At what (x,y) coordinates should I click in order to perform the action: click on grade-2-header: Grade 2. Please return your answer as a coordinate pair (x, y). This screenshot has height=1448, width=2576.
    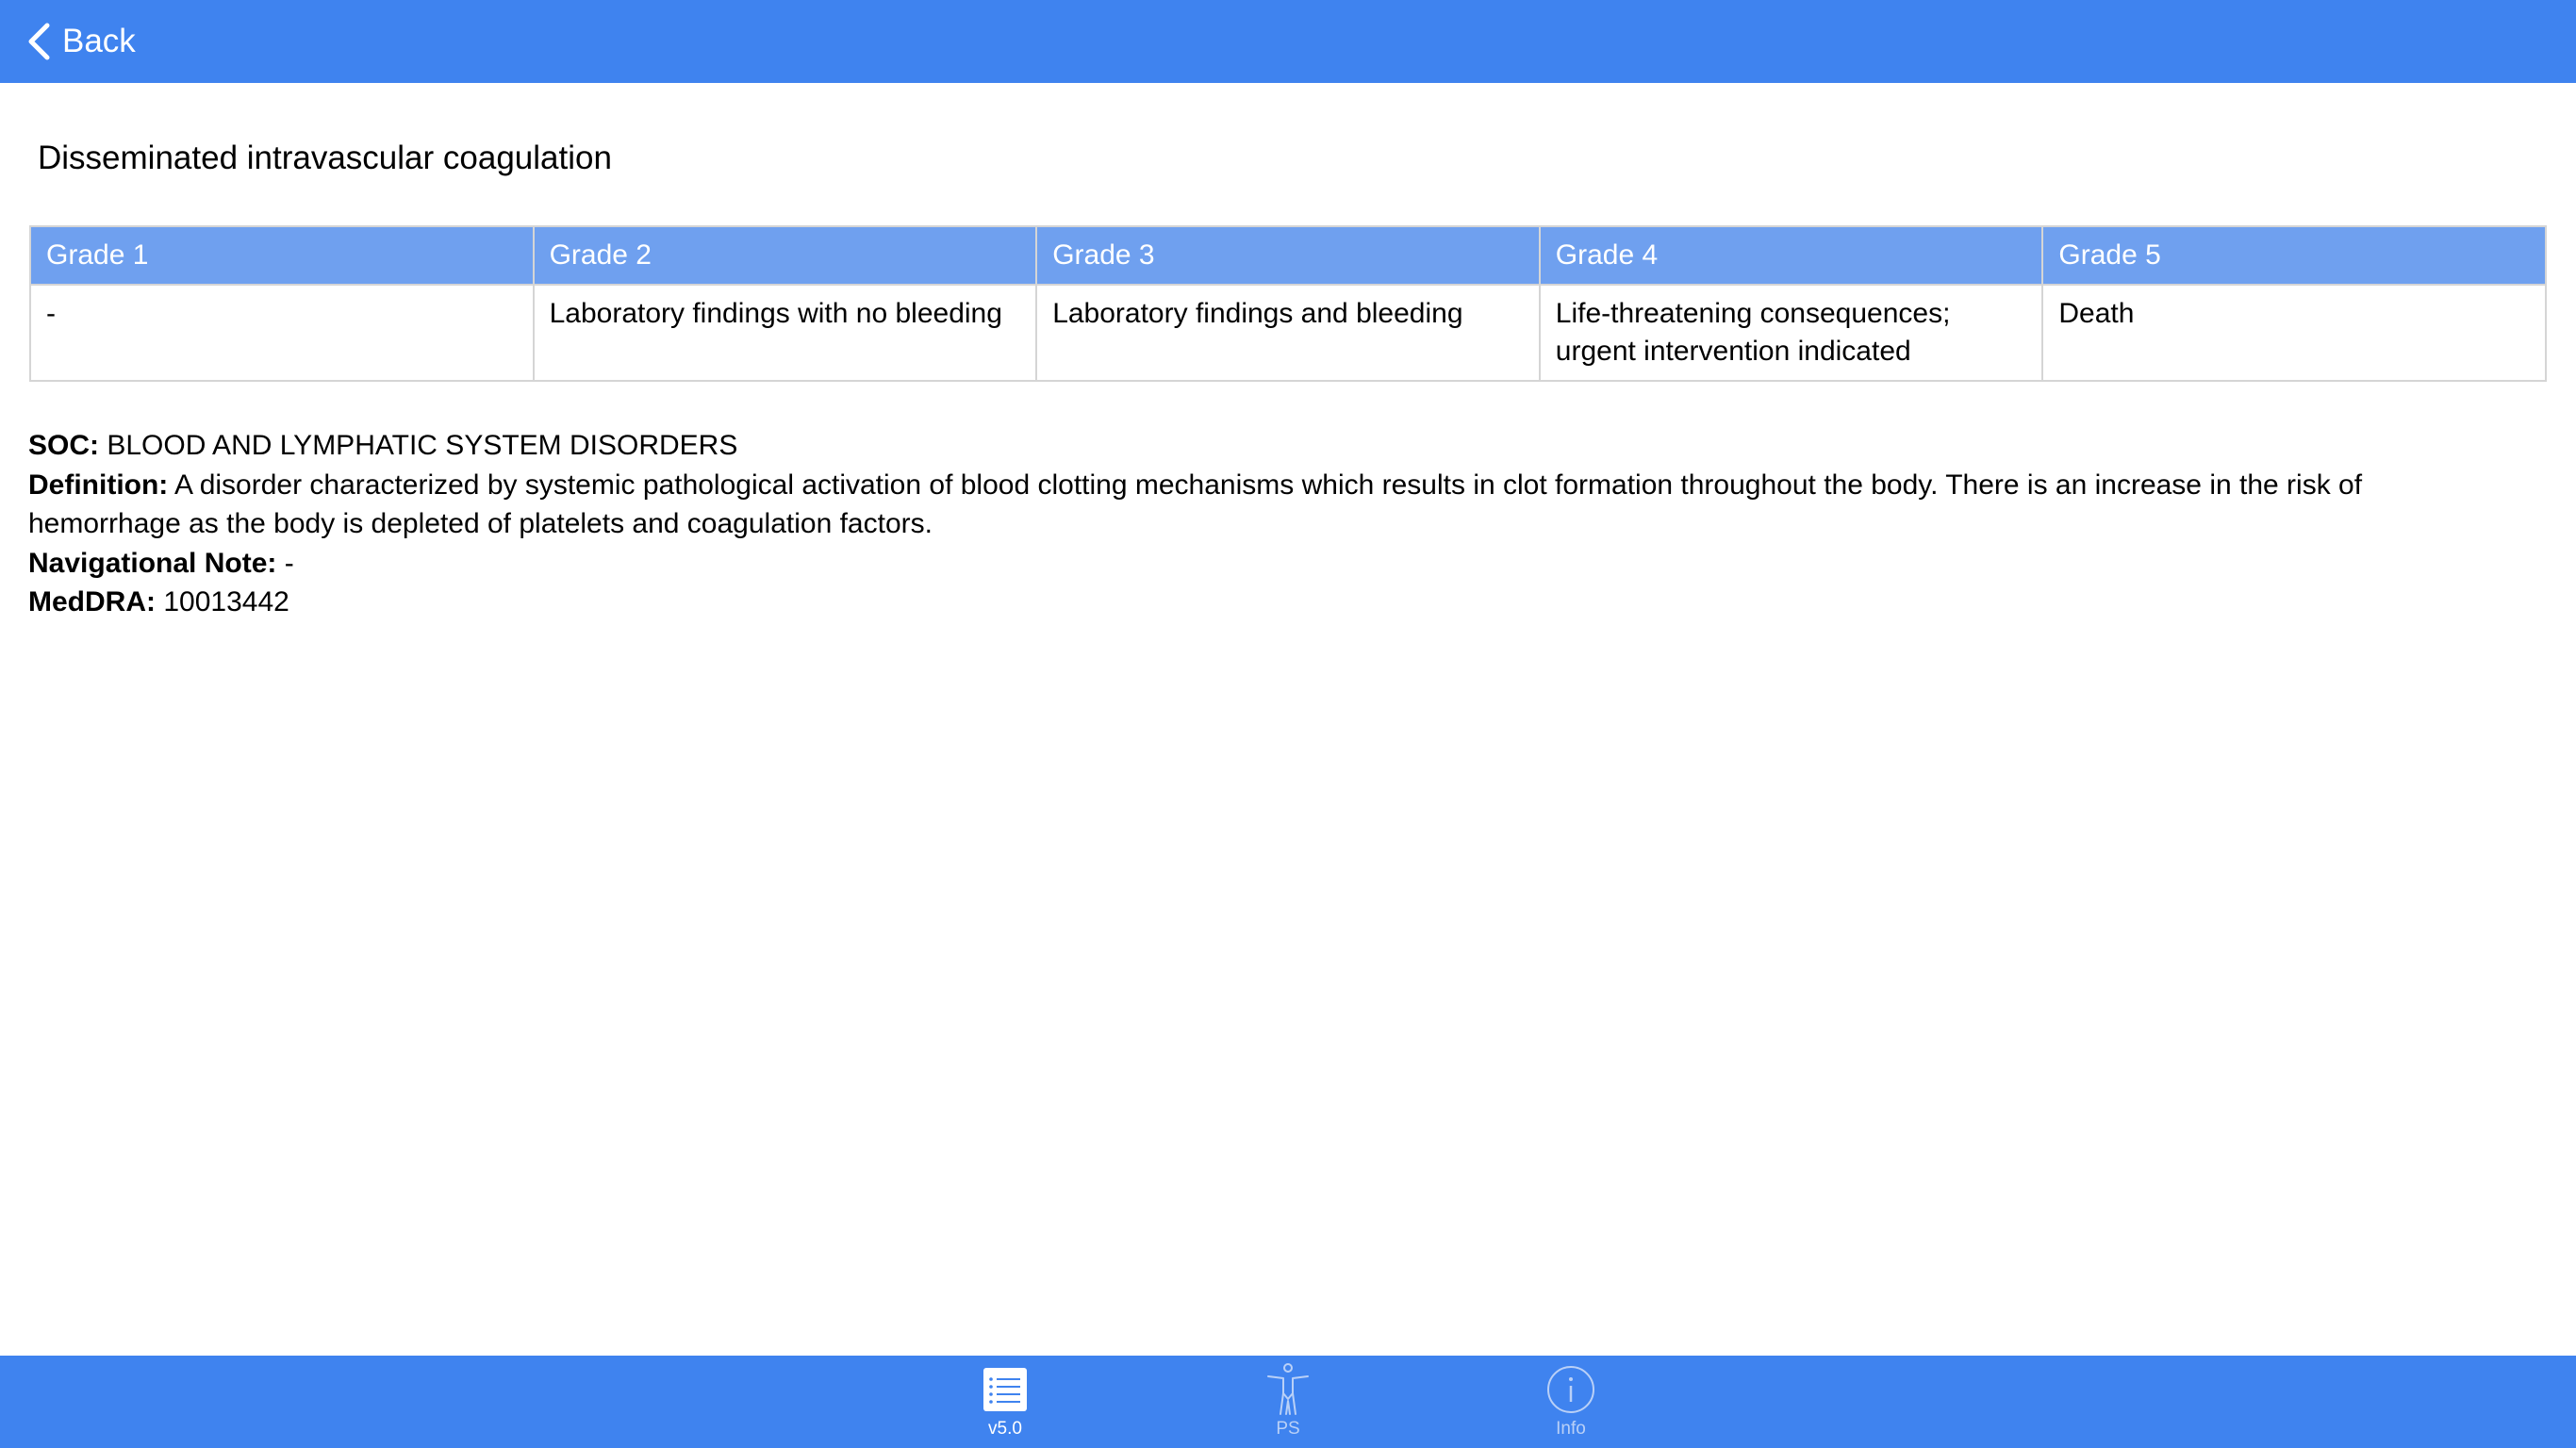
    Looking at the image, I should click on (785, 255).